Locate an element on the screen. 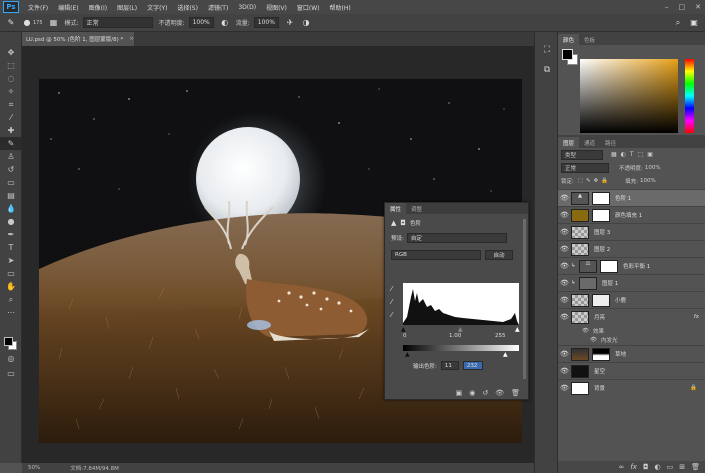  menu-window: 窗口(W) is located at coordinates (308, 7).